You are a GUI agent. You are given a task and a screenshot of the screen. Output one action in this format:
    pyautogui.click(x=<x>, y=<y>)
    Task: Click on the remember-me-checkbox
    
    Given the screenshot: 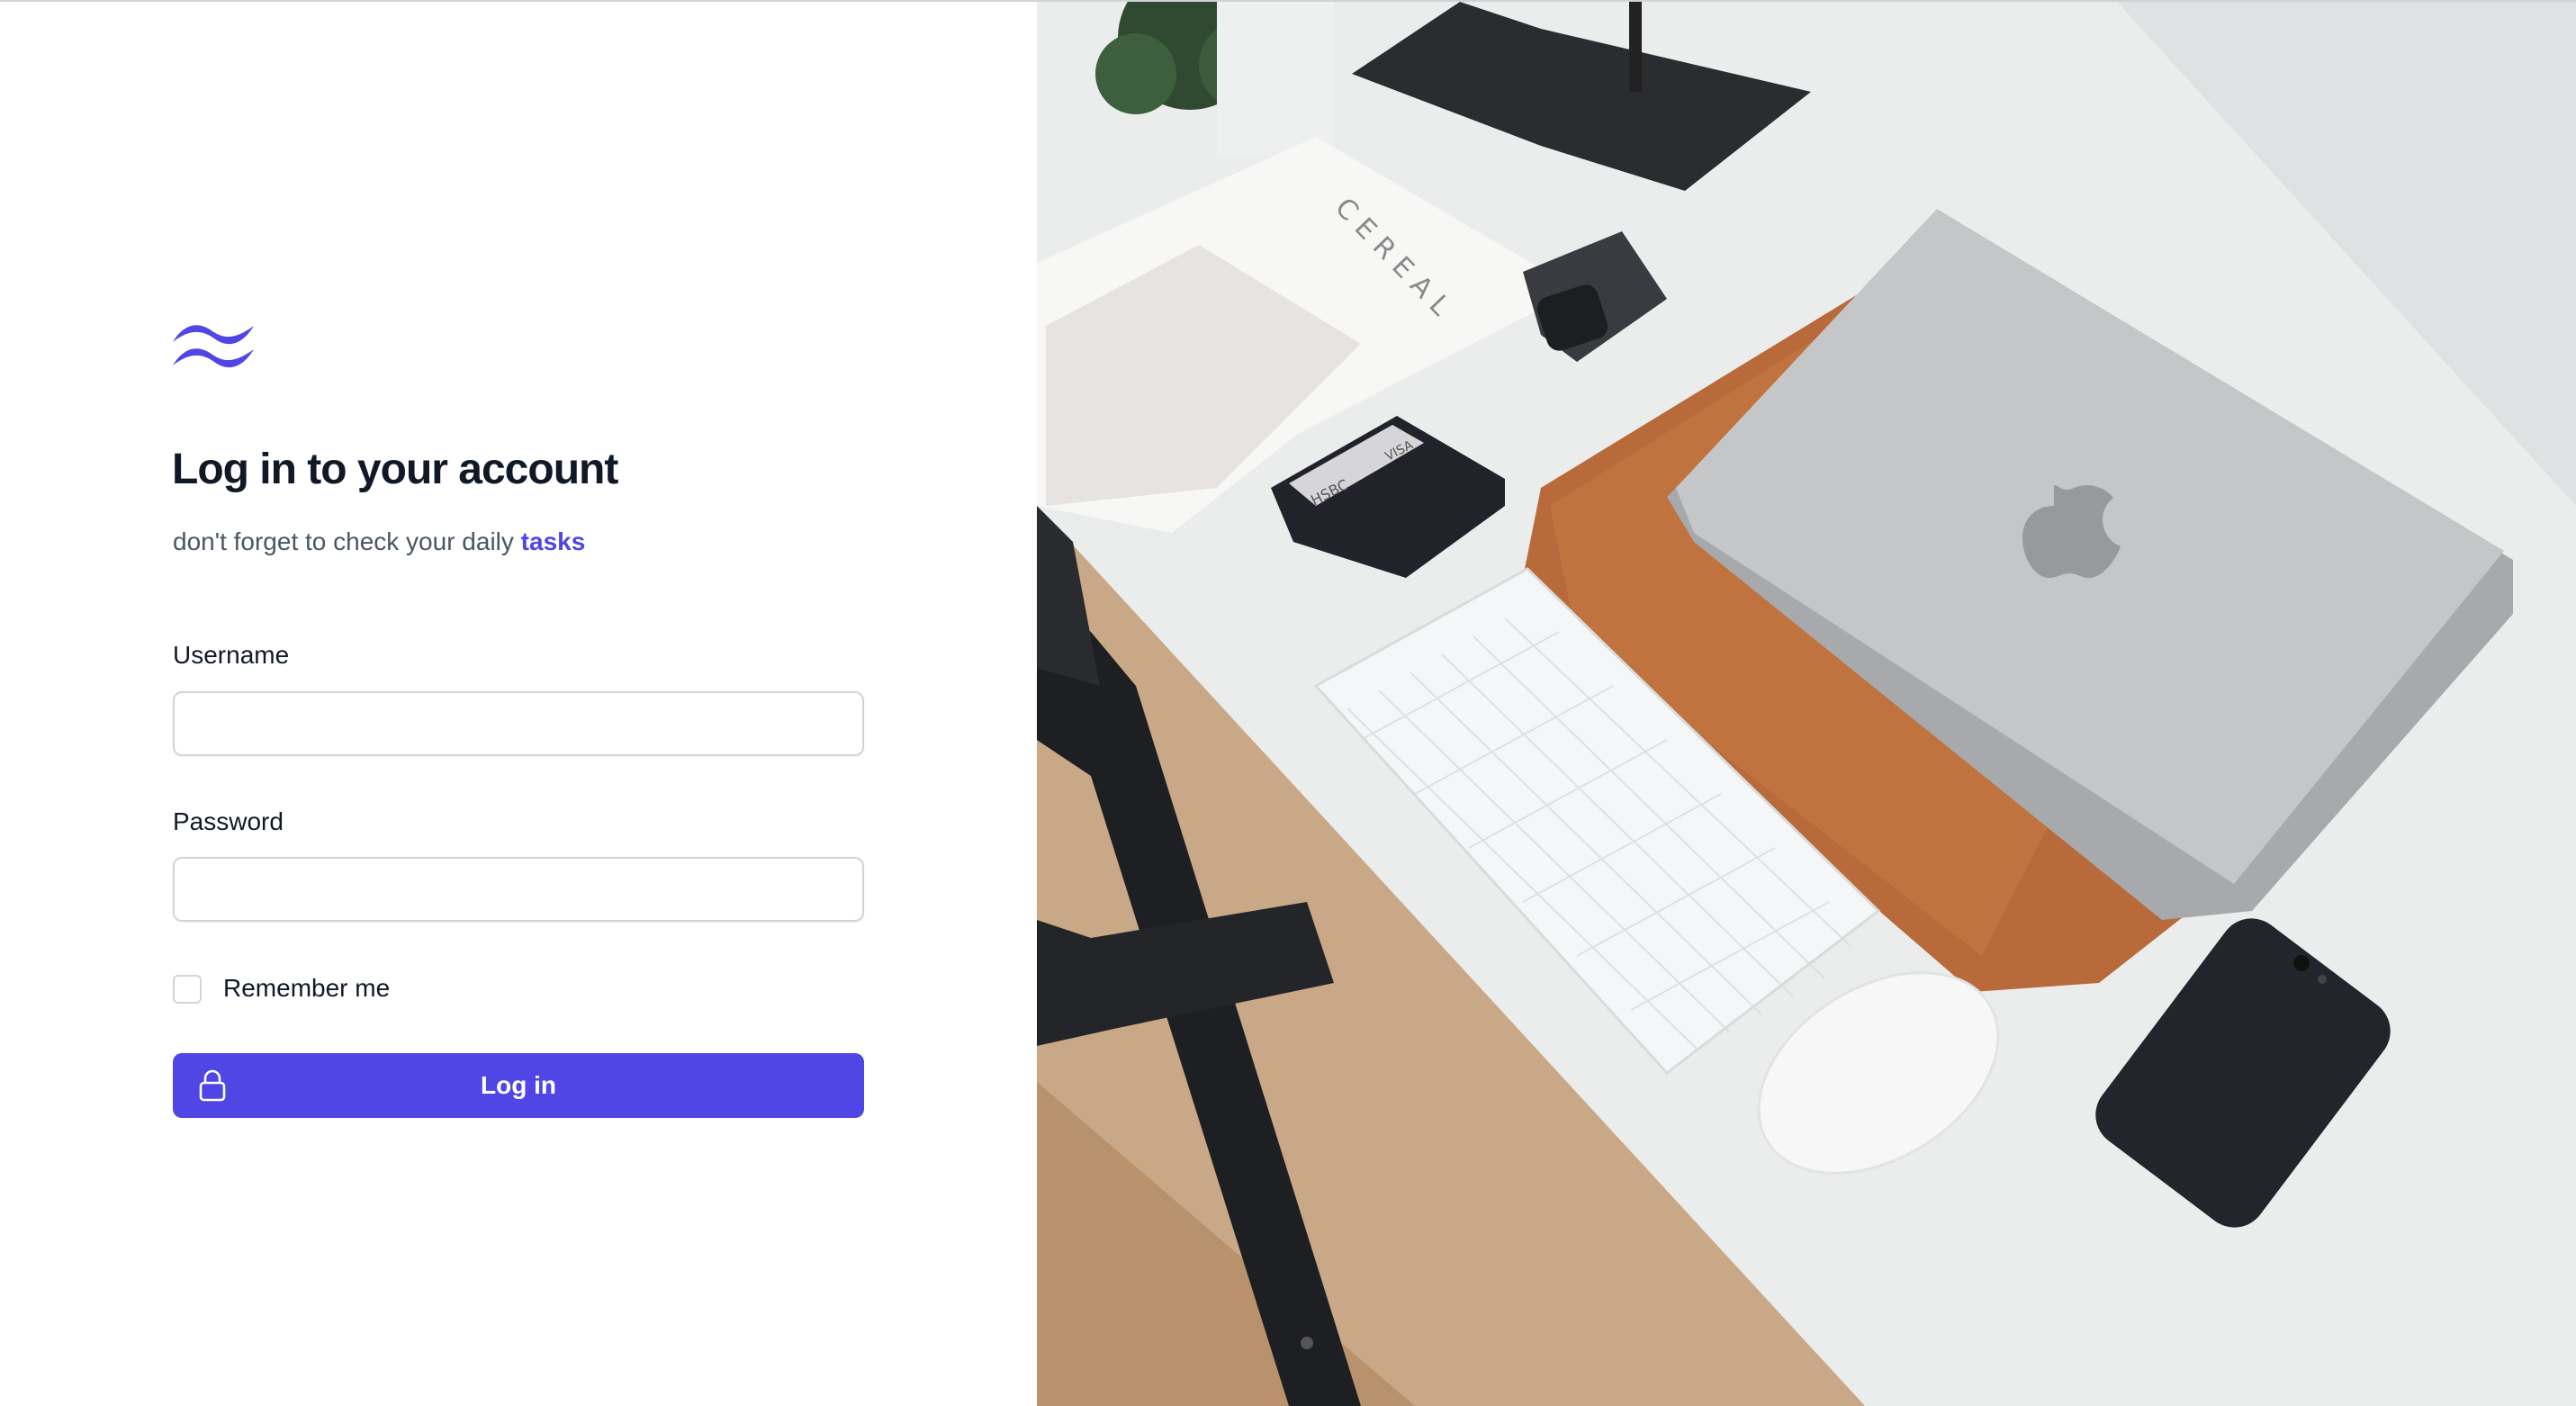 What is the action you would take?
    pyautogui.click(x=187, y=989)
    